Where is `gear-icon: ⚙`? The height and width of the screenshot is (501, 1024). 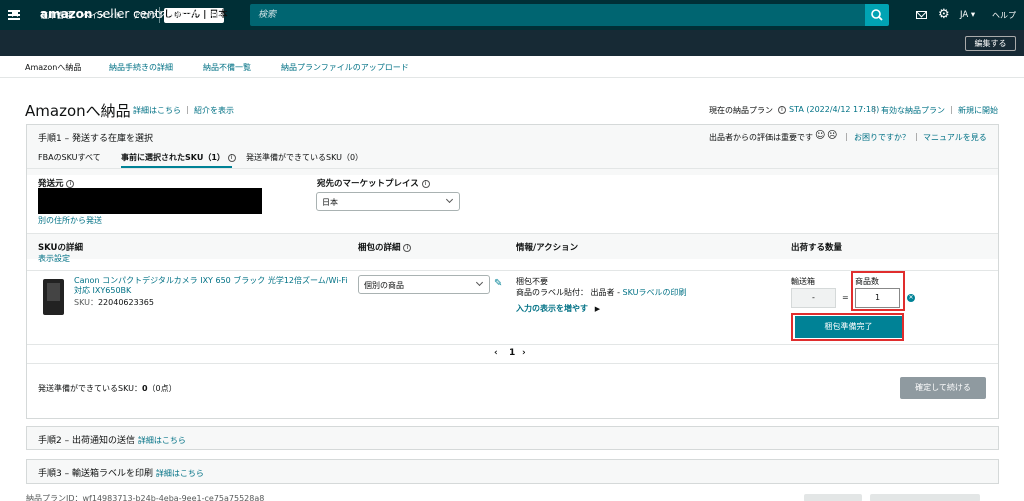
gear-icon: ⚙ is located at coordinates (944, 14).